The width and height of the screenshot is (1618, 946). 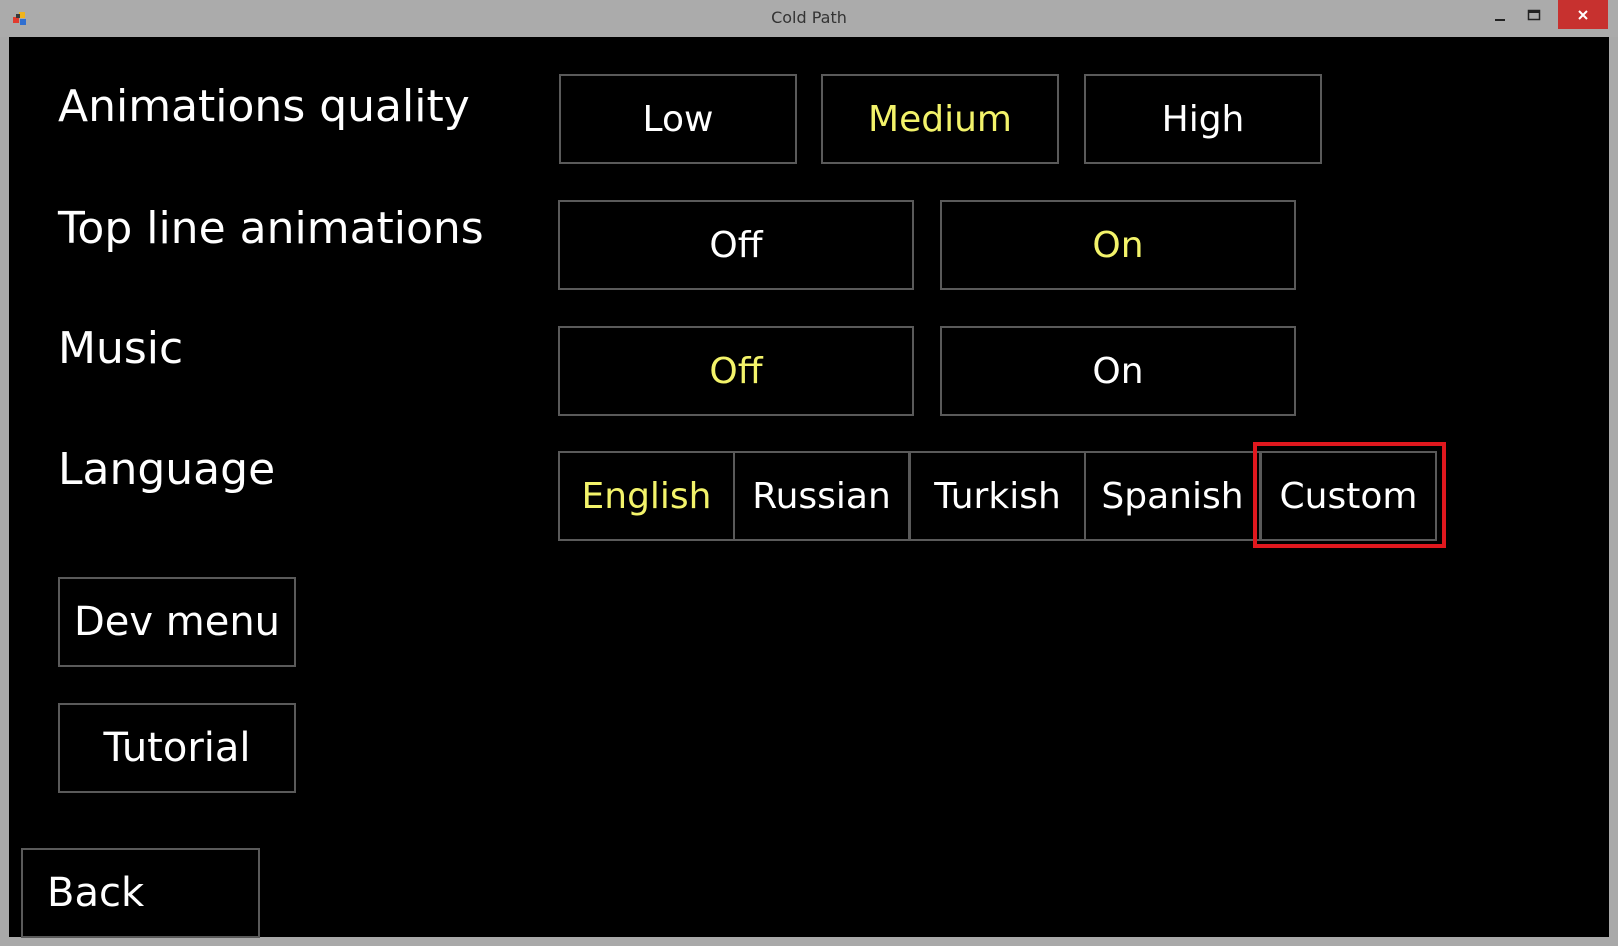 I want to click on back-button: Back, so click(x=140, y=893).